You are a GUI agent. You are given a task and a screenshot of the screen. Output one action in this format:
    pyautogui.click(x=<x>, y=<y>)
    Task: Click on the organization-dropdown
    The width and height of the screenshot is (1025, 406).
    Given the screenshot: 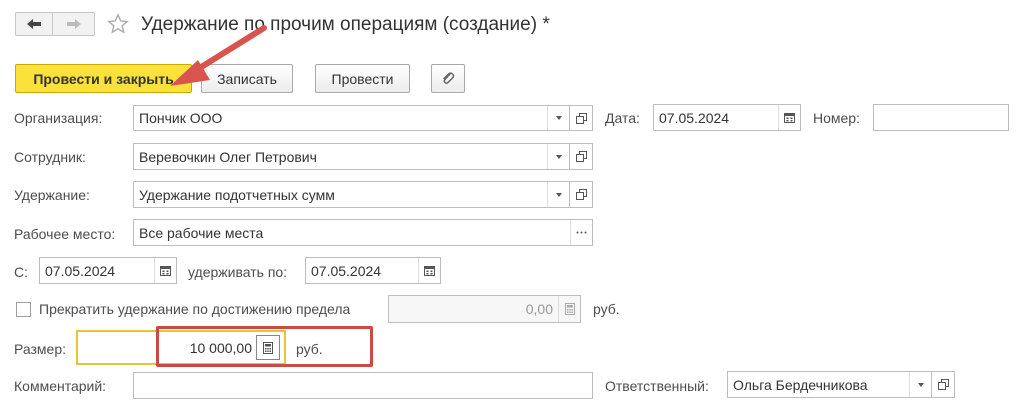 What is the action you would take?
    pyautogui.click(x=558, y=118)
    